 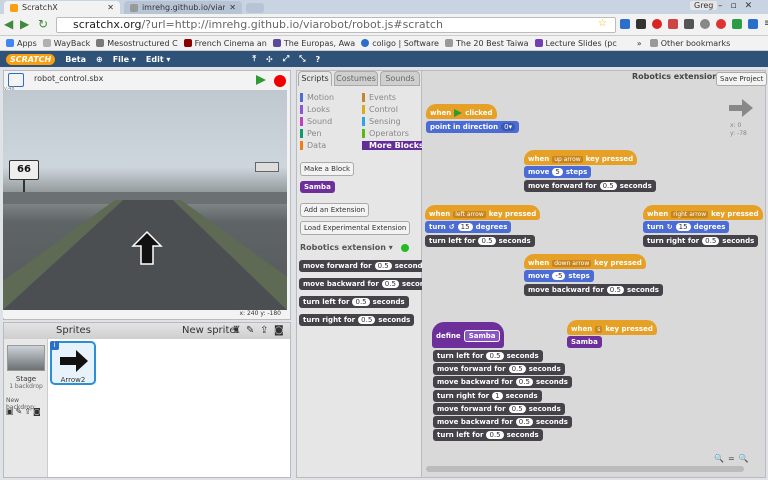 I want to click on block-input: -5, so click(x=559, y=276).